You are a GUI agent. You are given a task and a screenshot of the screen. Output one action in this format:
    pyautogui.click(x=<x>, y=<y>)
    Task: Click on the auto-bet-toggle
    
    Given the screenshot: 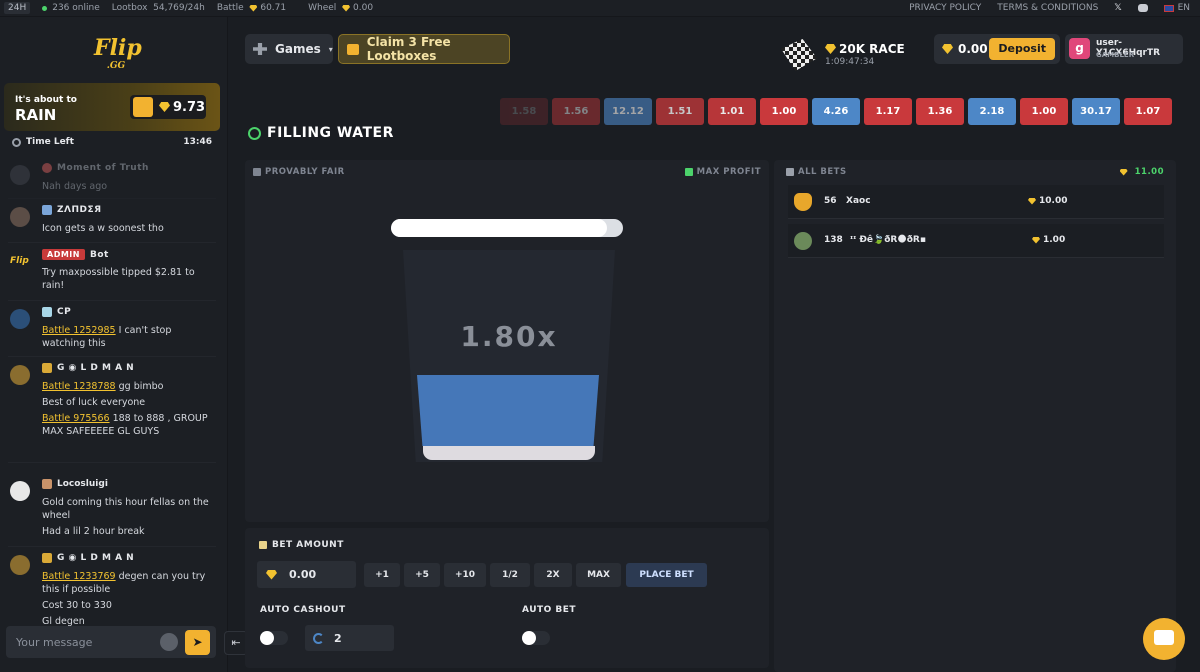 What is the action you would take?
    pyautogui.click(x=536, y=638)
    